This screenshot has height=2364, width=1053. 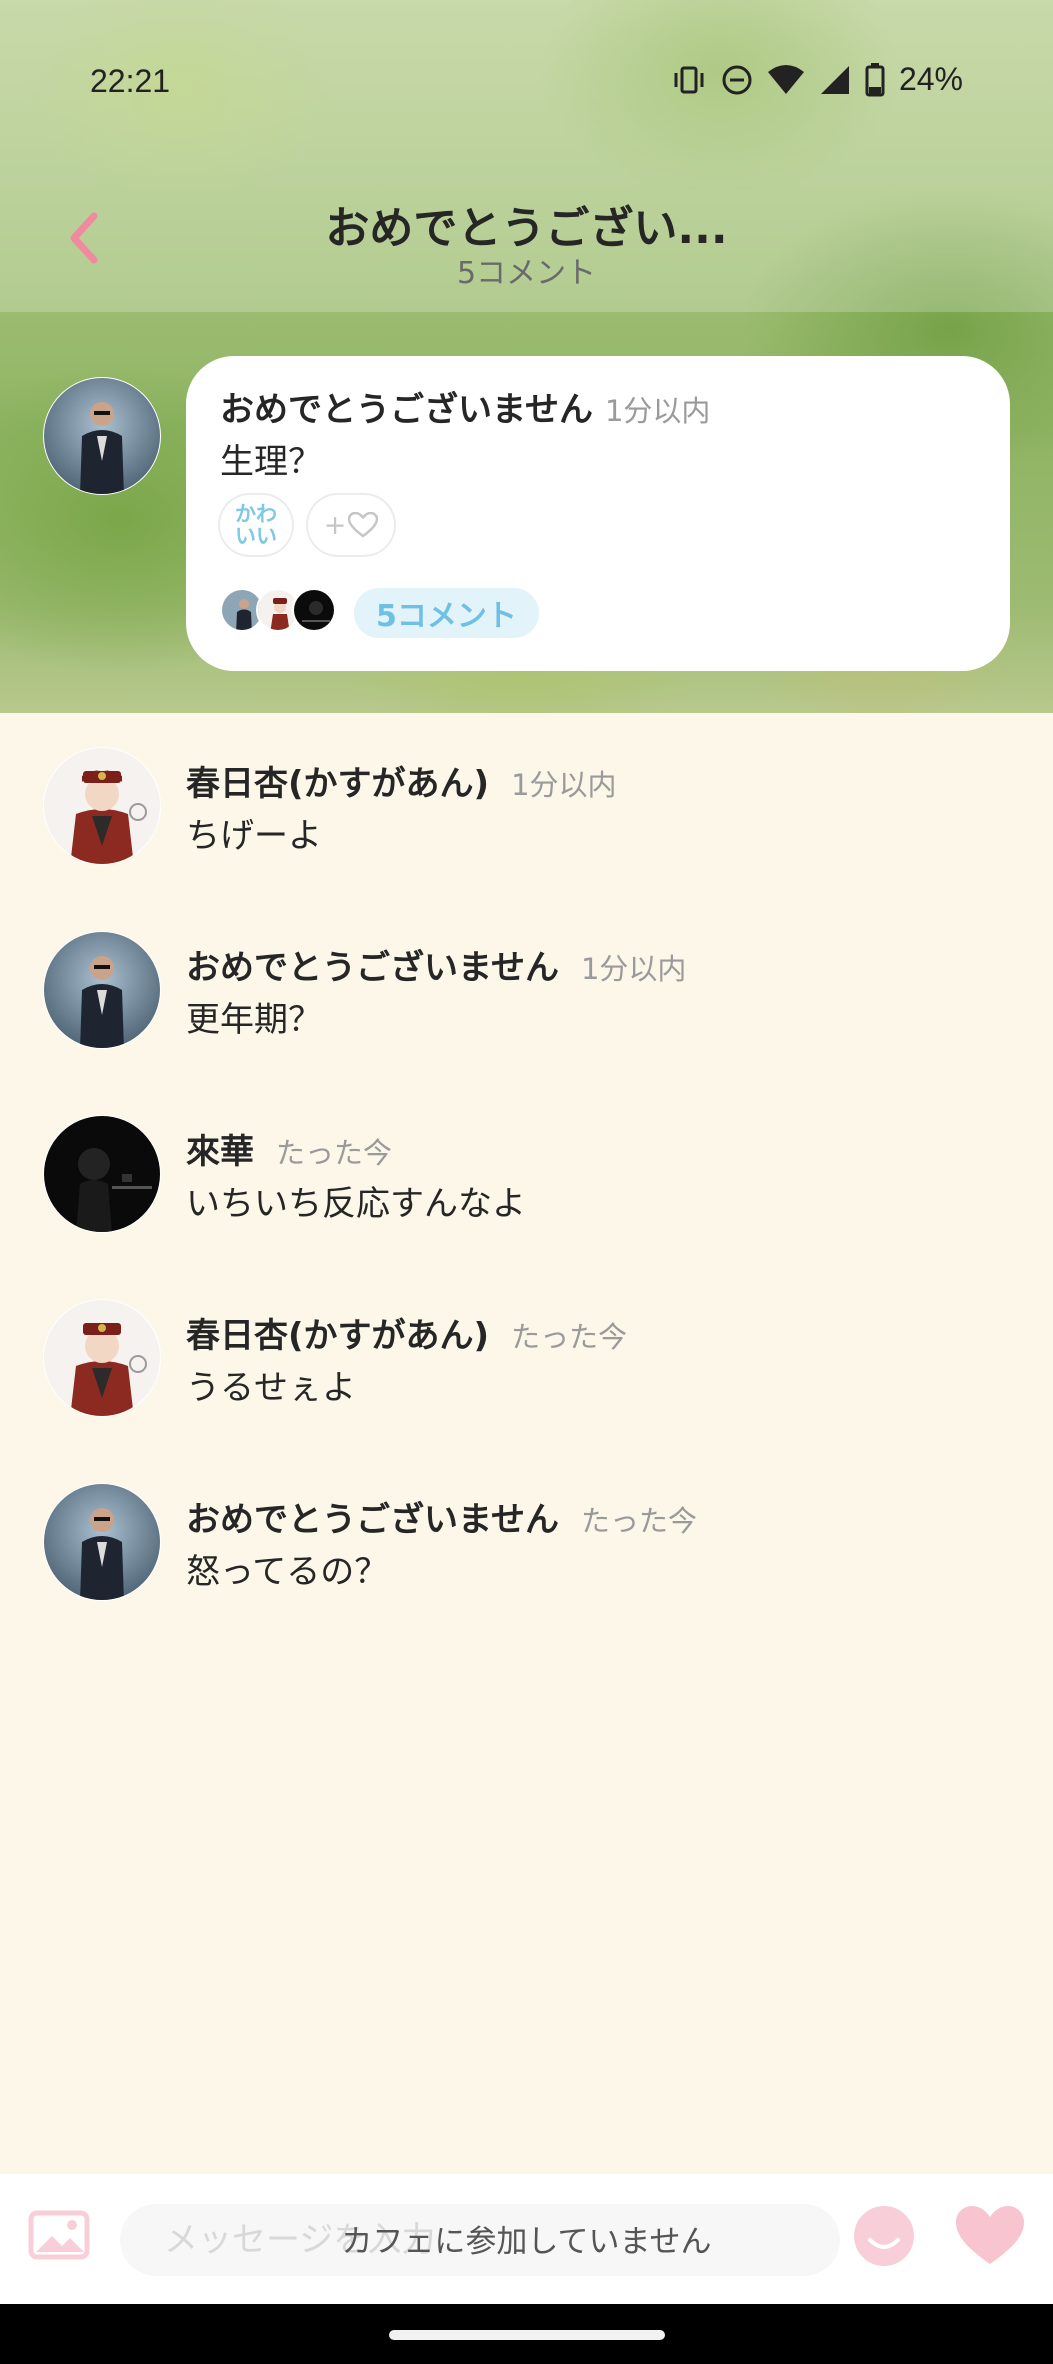 I want to click on reaction-kawaii: かわいい, so click(x=256, y=525).